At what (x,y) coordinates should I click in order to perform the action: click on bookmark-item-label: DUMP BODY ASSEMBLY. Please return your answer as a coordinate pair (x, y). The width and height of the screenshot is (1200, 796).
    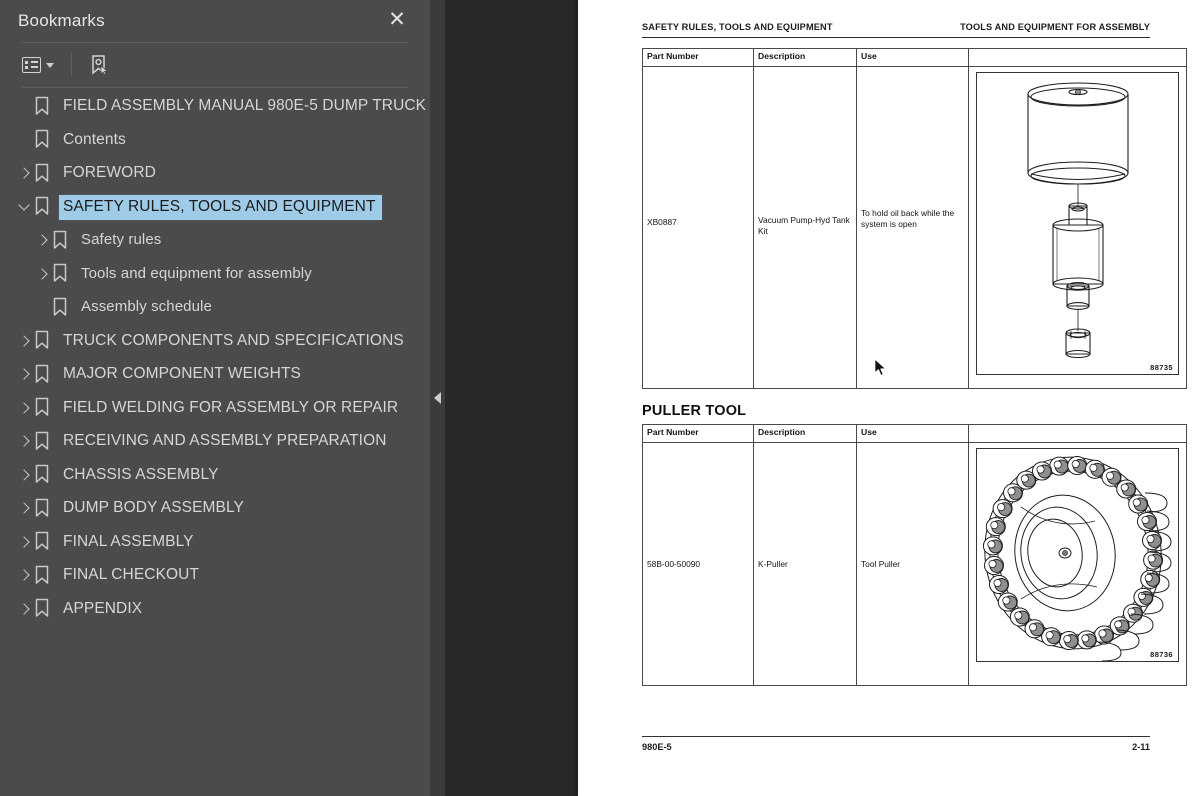
    Looking at the image, I should click on (153, 508).